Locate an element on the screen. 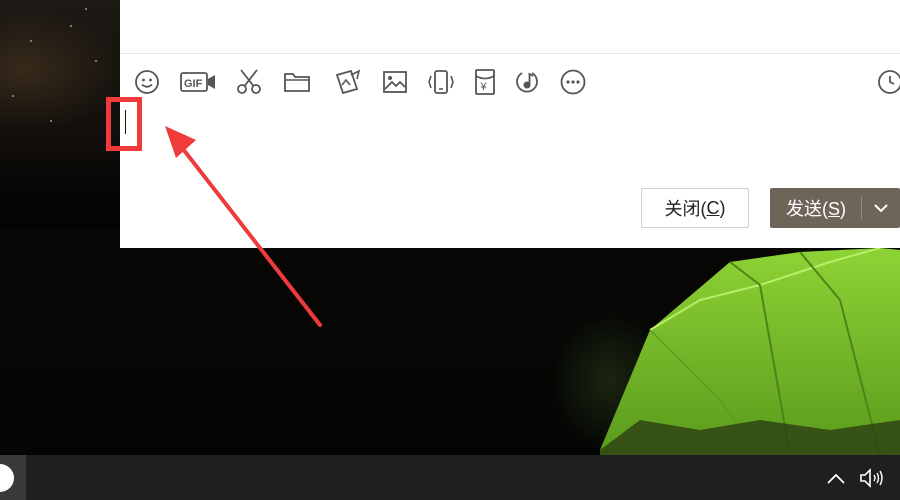  close-button-suffix: ) is located at coordinates (722, 207).